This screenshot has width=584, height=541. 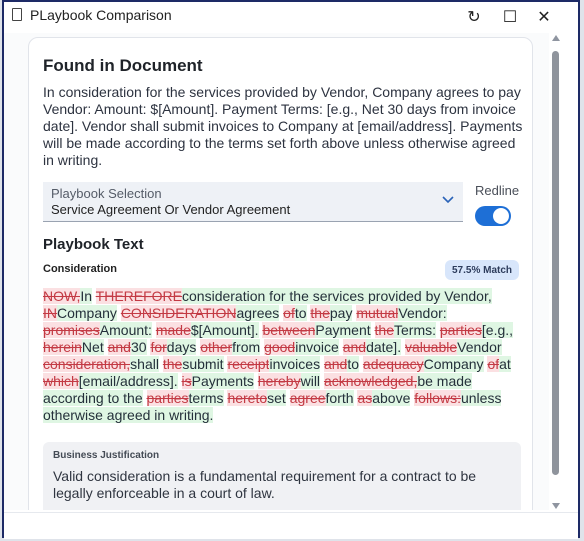 I want to click on deleted-text: CONSIDERATION, so click(x=178, y=313).